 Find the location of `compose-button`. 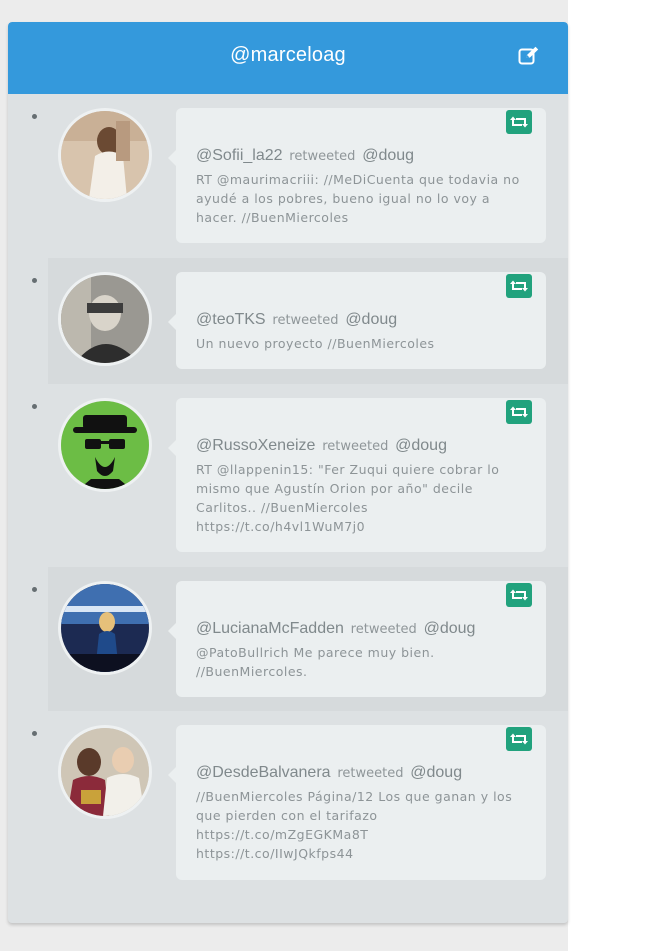

compose-button is located at coordinates (529, 56).